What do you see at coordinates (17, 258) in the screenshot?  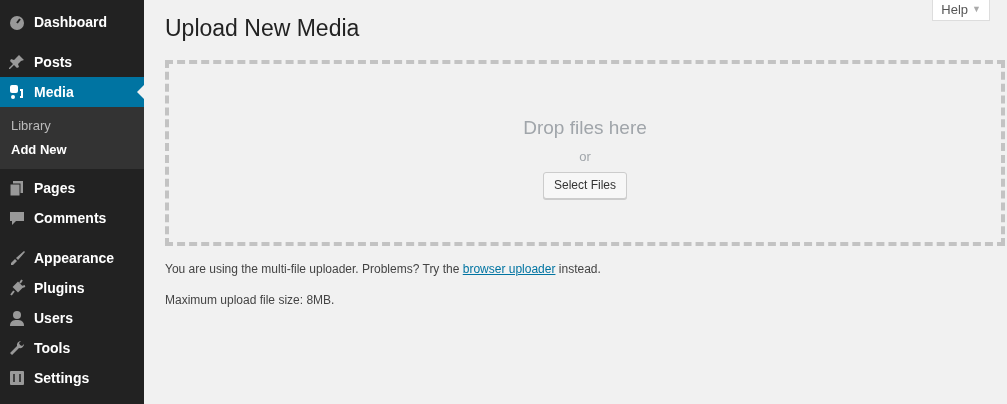 I see `brush-icon` at bounding box center [17, 258].